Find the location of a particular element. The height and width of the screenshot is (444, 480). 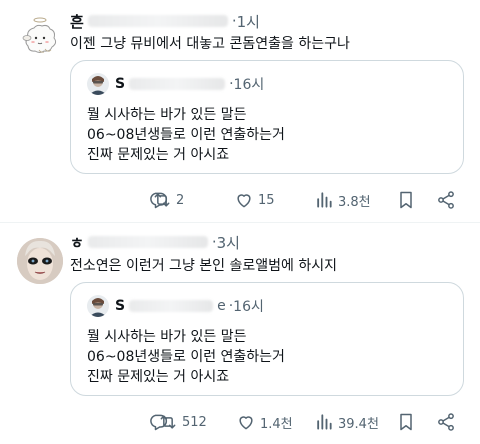

views-count: 39.4천 is located at coordinates (358, 424).